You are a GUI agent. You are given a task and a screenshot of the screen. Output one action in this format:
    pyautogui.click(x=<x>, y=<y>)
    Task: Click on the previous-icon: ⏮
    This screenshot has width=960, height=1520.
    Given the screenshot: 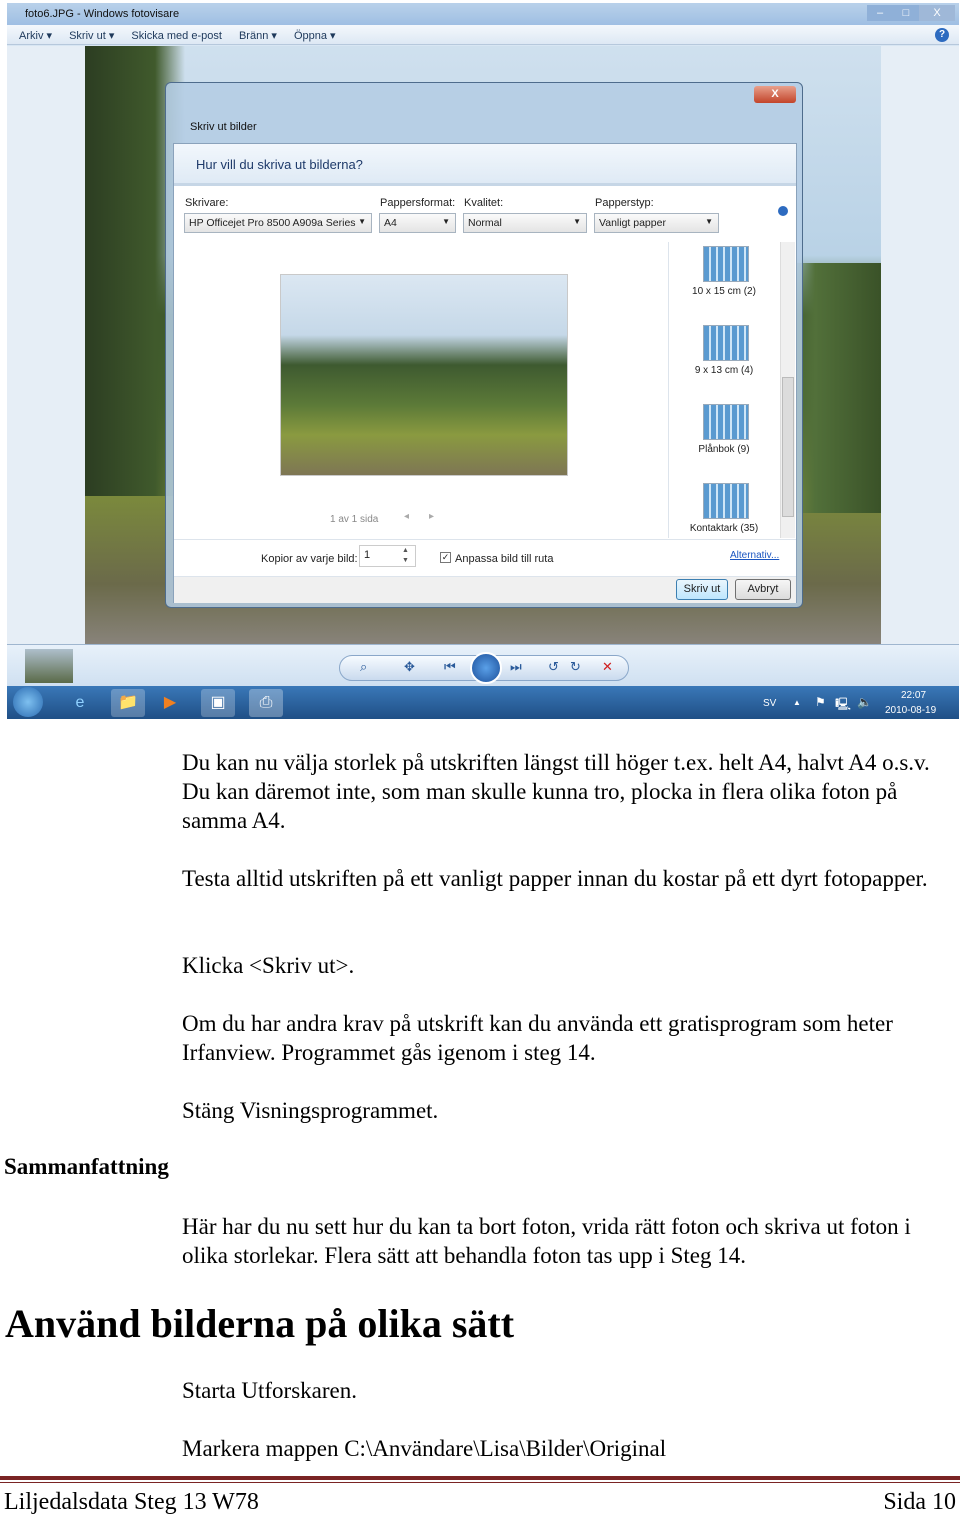 What is the action you would take?
    pyautogui.click(x=450, y=667)
    